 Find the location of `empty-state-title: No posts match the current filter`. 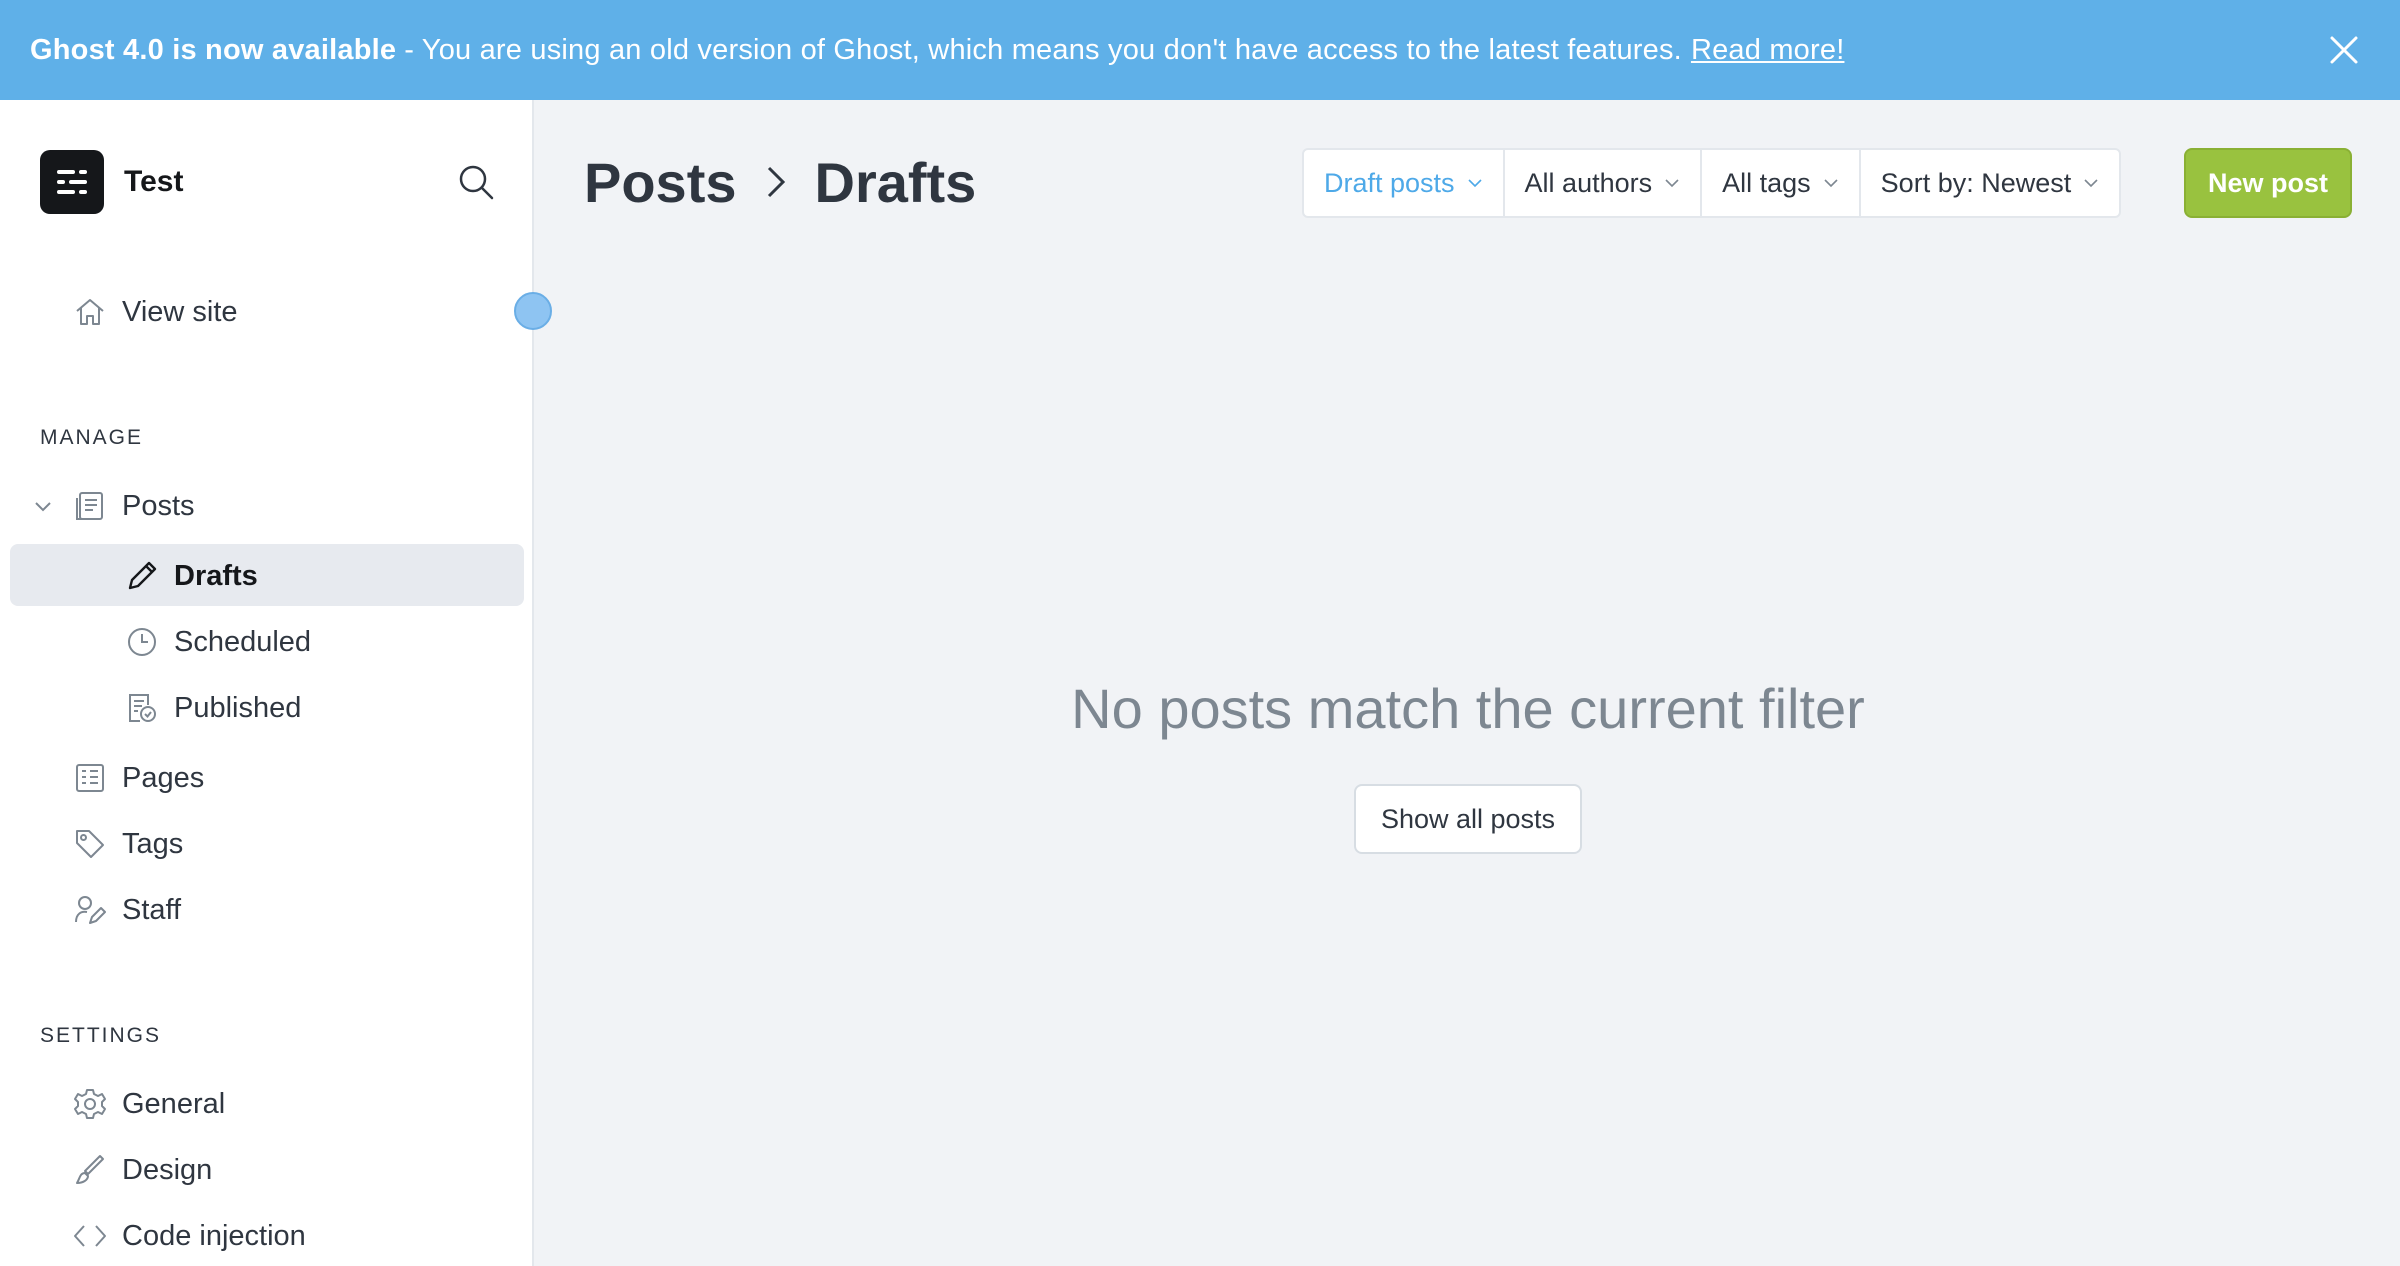

empty-state-title: No posts match the current filter is located at coordinates (1468, 708).